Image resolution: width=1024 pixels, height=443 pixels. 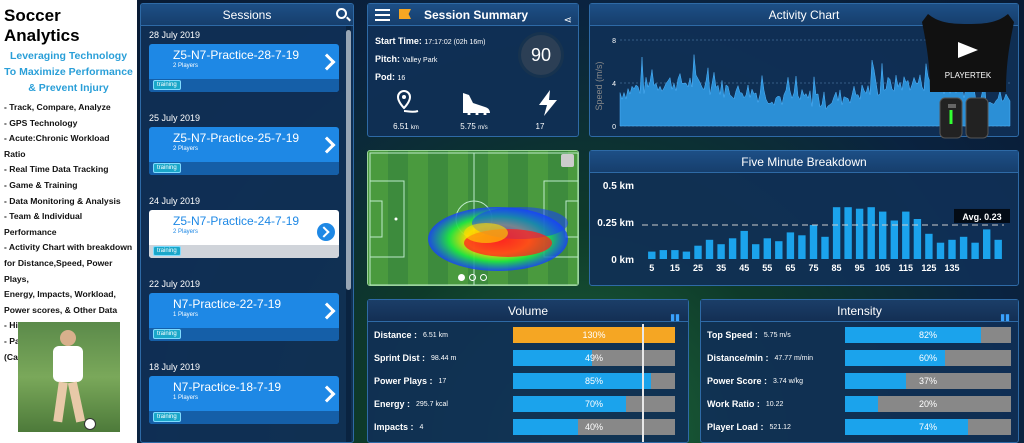 What do you see at coordinates (928, 358) in the screenshot?
I see `metric-bar: 60%` at bounding box center [928, 358].